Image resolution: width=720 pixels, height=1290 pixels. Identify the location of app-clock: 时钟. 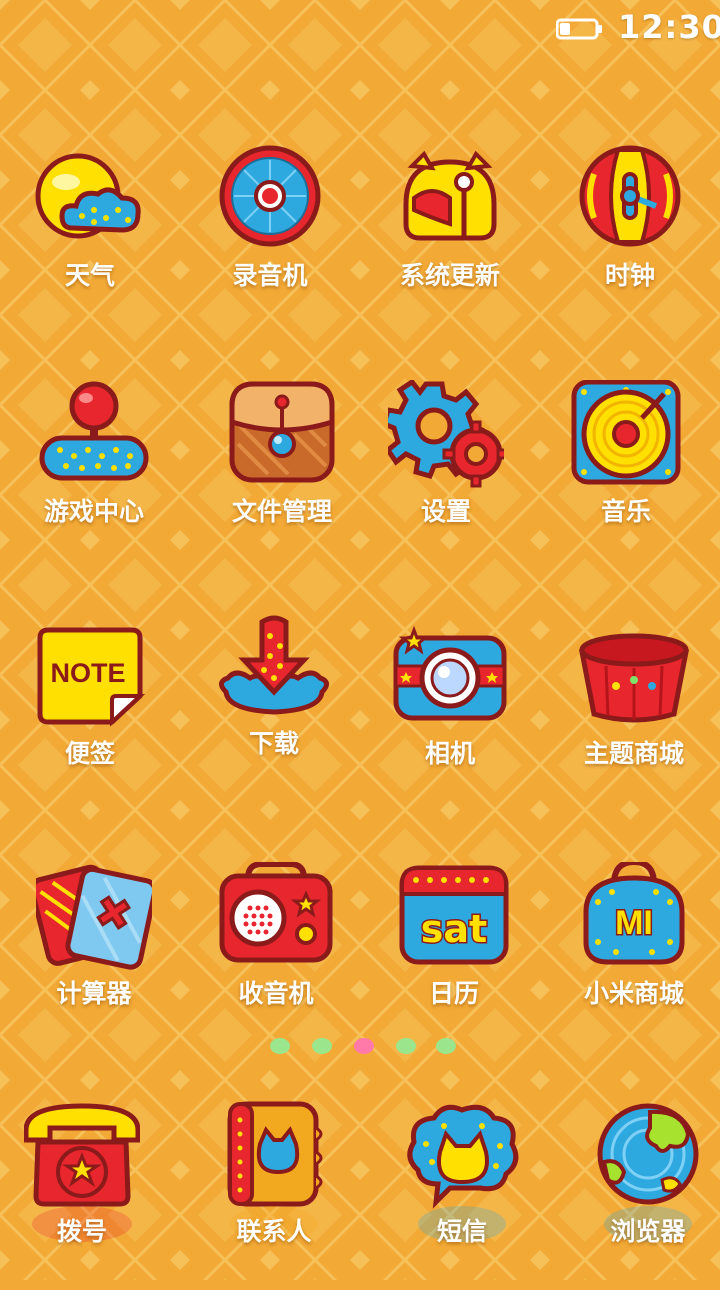
(630, 239).